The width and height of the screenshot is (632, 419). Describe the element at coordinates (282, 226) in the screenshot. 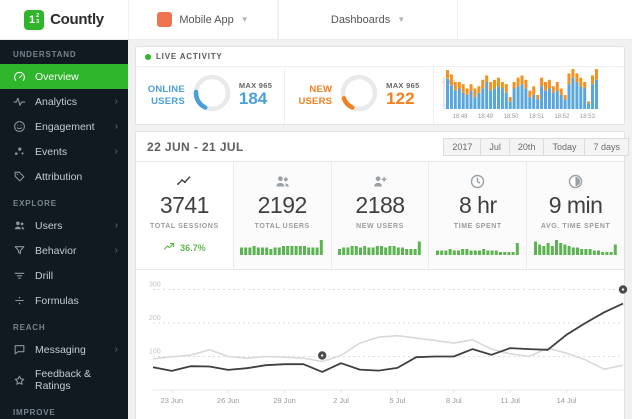

I see `stat-label: TOTAL USERS` at that location.